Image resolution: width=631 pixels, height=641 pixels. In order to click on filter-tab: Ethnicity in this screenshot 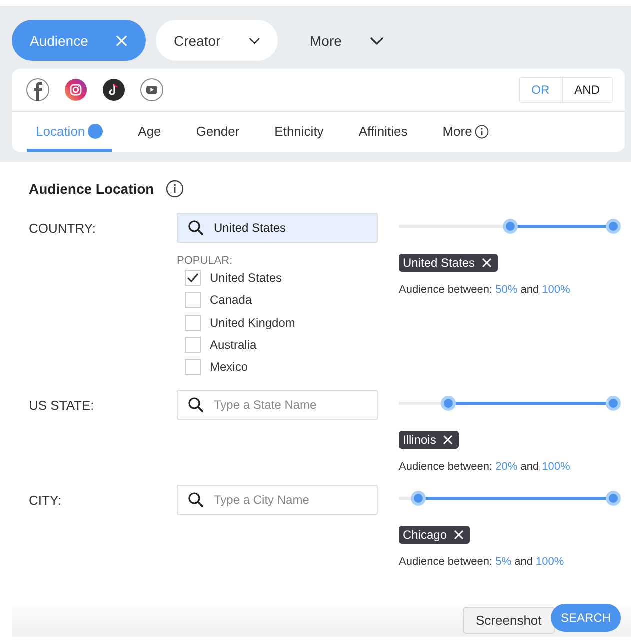, I will do `click(299, 132)`.